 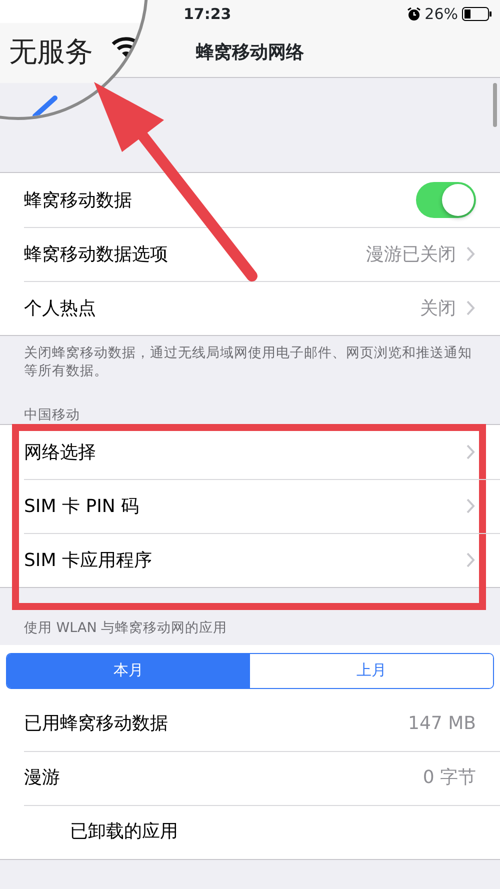 I want to click on row-label: 已卸载的应用, so click(x=124, y=832).